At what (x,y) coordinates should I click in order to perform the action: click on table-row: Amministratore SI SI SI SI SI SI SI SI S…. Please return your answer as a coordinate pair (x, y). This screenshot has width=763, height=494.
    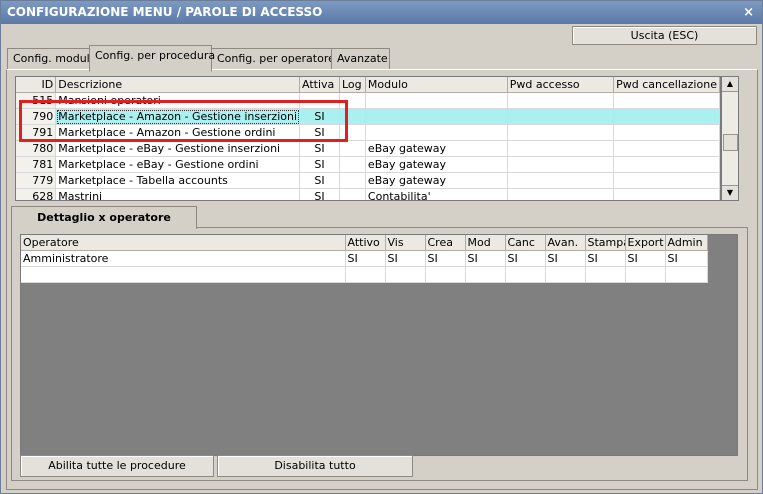
    Looking at the image, I should click on (364, 258).